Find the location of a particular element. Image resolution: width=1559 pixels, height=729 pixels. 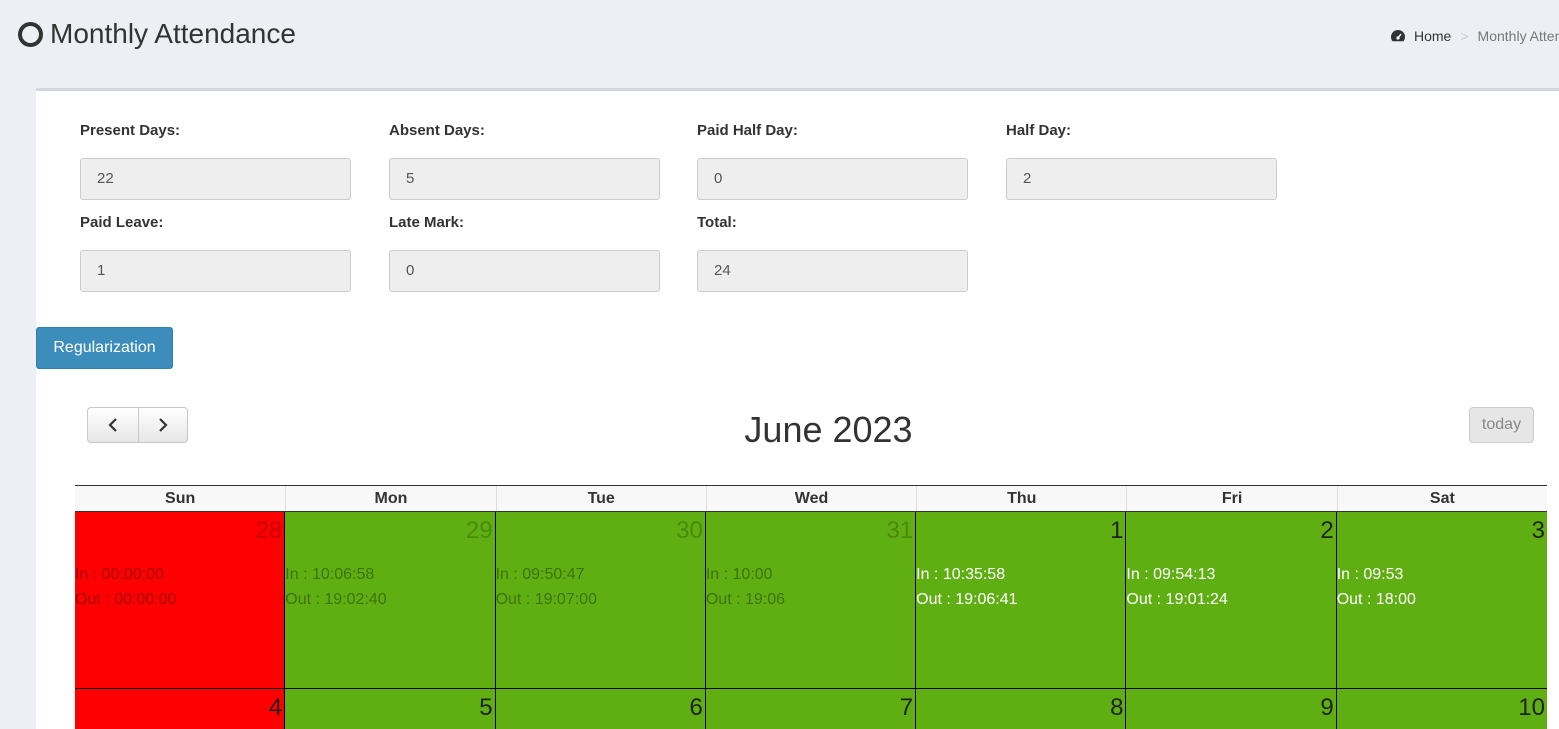

attendance-times: In : 09:50:47 Out : 19:07:00 is located at coordinates (546, 587).